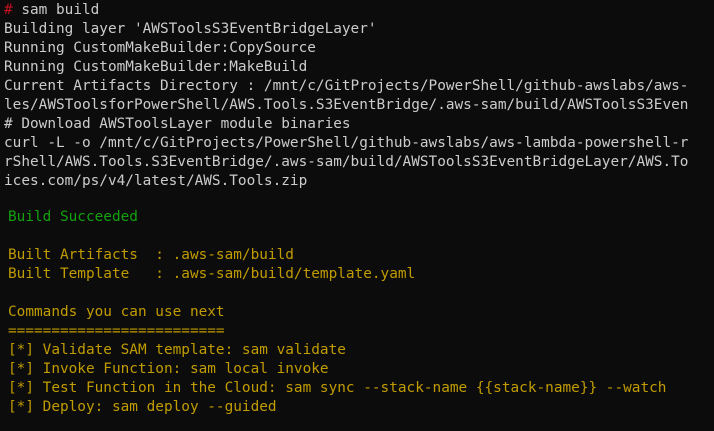  Describe the element at coordinates (177, 350) in the screenshot. I see `command-suggestion: [*] Validate SAM template: sam validate` at that location.